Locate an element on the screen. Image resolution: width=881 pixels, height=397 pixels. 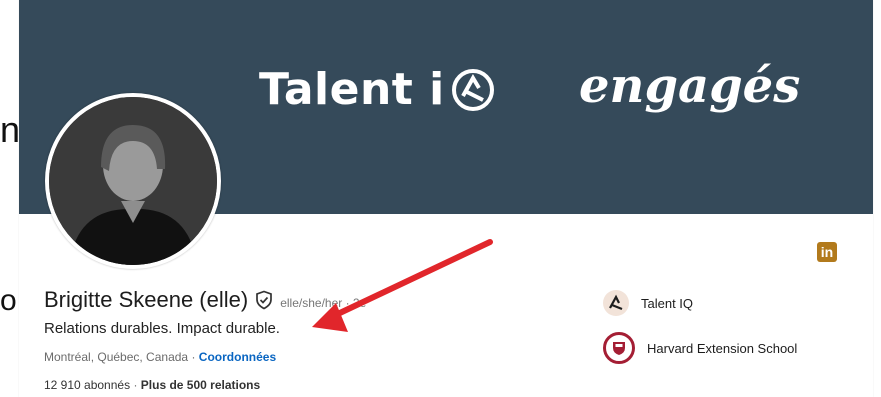
profile-photo is located at coordinates (133, 181).